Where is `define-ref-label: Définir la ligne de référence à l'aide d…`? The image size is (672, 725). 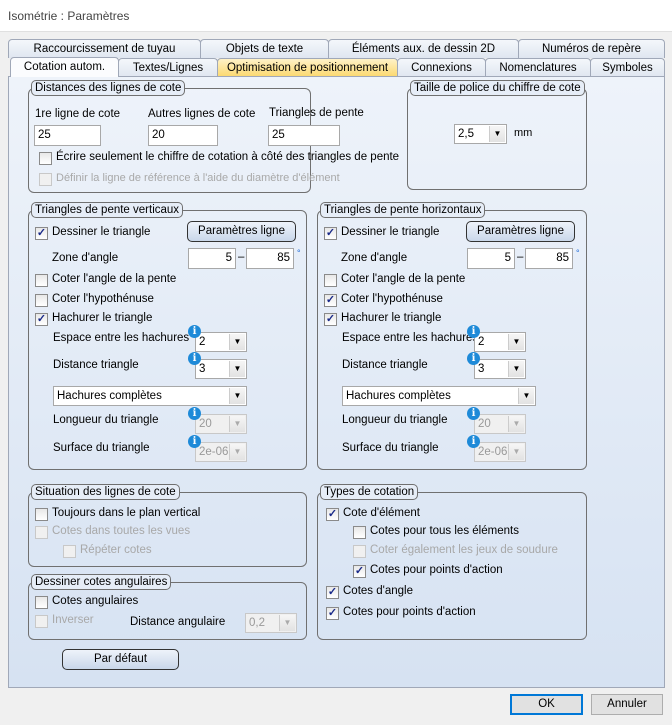 define-ref-label: Définir la ligne de référence à l'aide d… is located at coordinates (198, 178).